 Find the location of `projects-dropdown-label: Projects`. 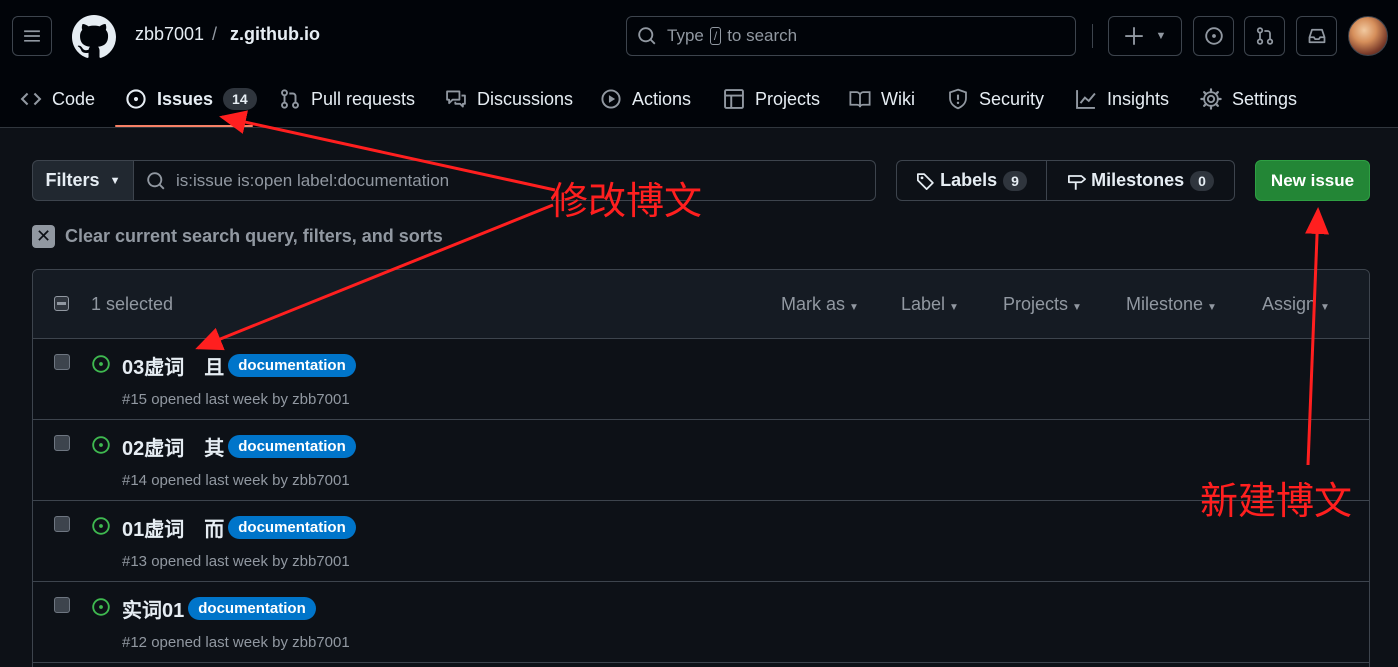

projects-dropdown-label: Projects is located at coordinates (1036, 304).